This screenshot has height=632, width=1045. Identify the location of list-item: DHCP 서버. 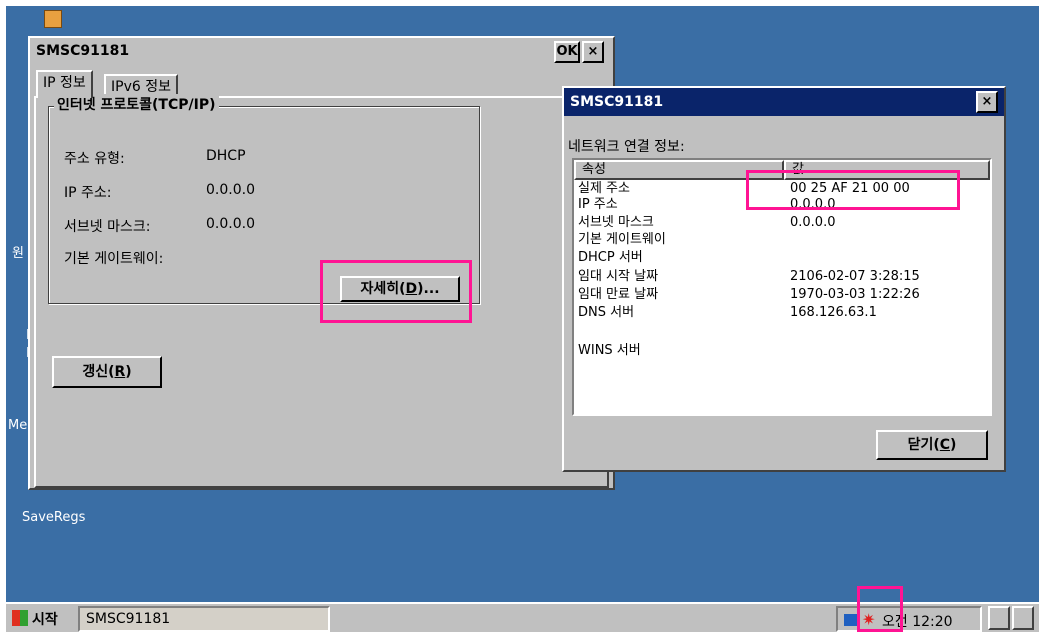
(783, 258).